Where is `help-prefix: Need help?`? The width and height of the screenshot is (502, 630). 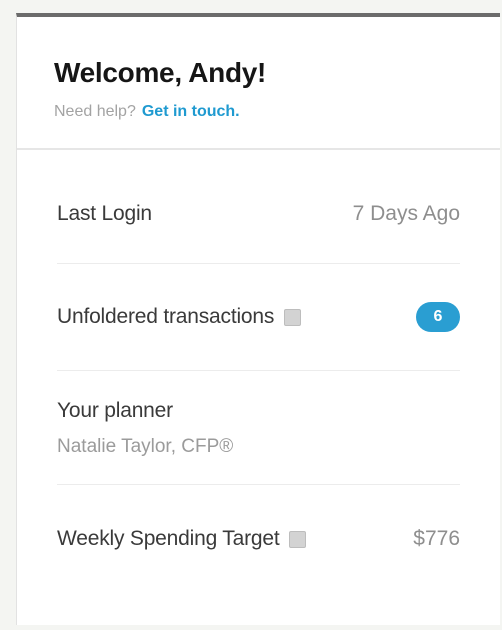 help-prefix: Need help? is located at coordinates (95, 111).